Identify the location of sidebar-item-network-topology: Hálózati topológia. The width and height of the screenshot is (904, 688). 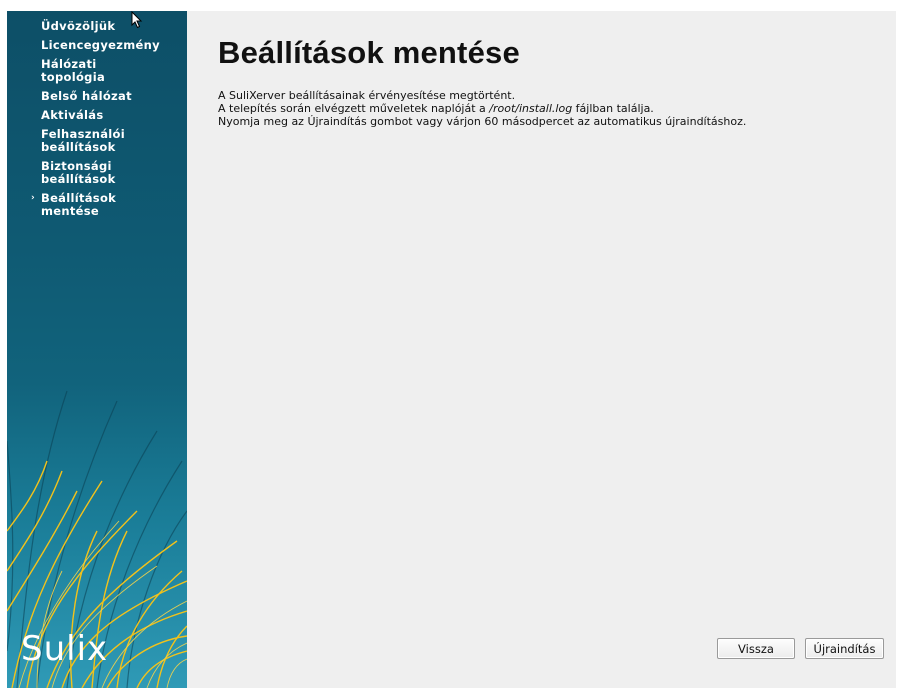
(59, 71).